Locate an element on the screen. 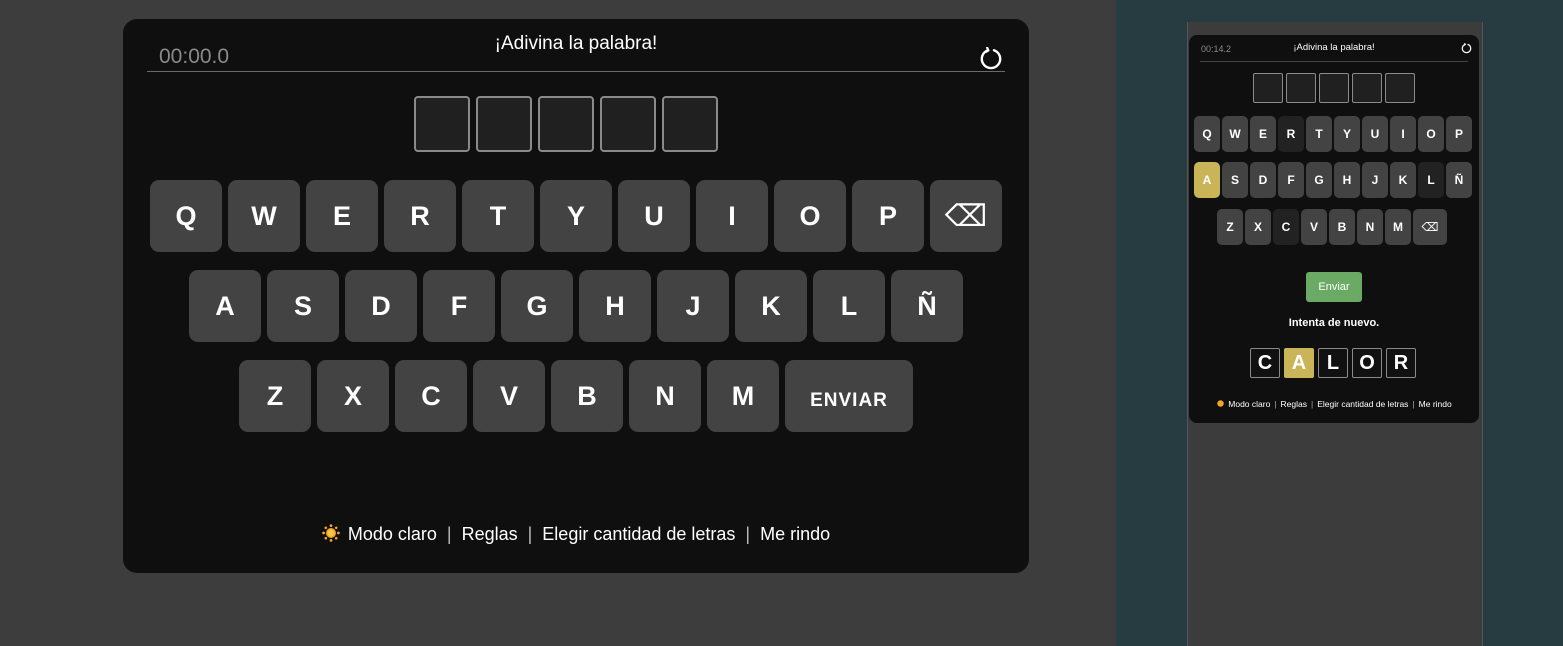  preview-guess-row is located at coordinates (1334, 88).